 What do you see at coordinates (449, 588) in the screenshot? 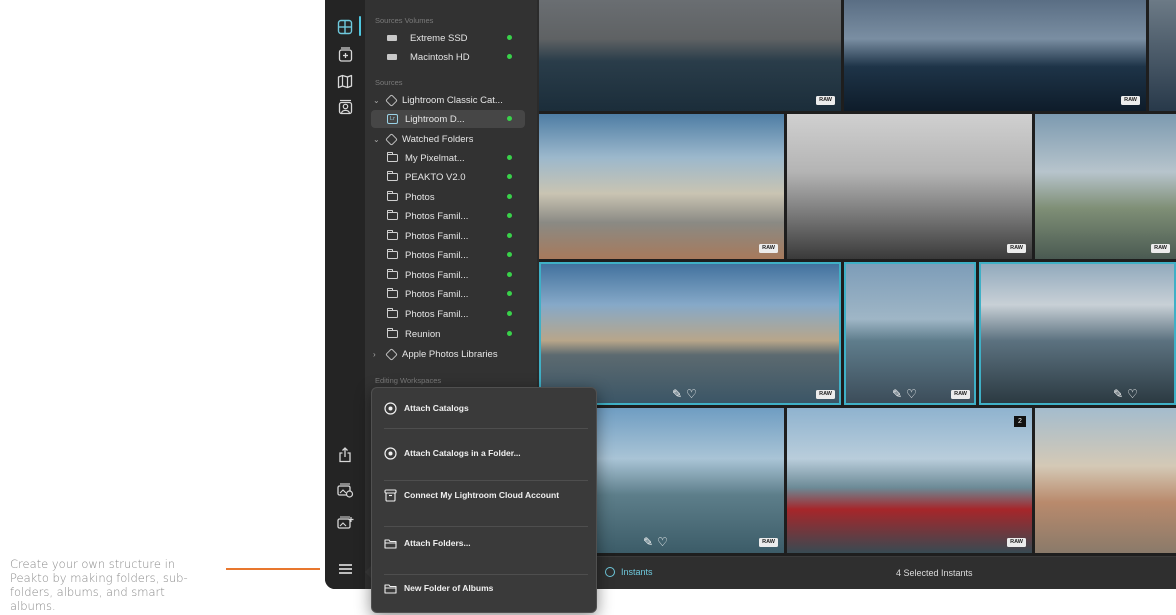
I see `menu-item-label: New Folder of Albums` at bounding box center [449, 588].